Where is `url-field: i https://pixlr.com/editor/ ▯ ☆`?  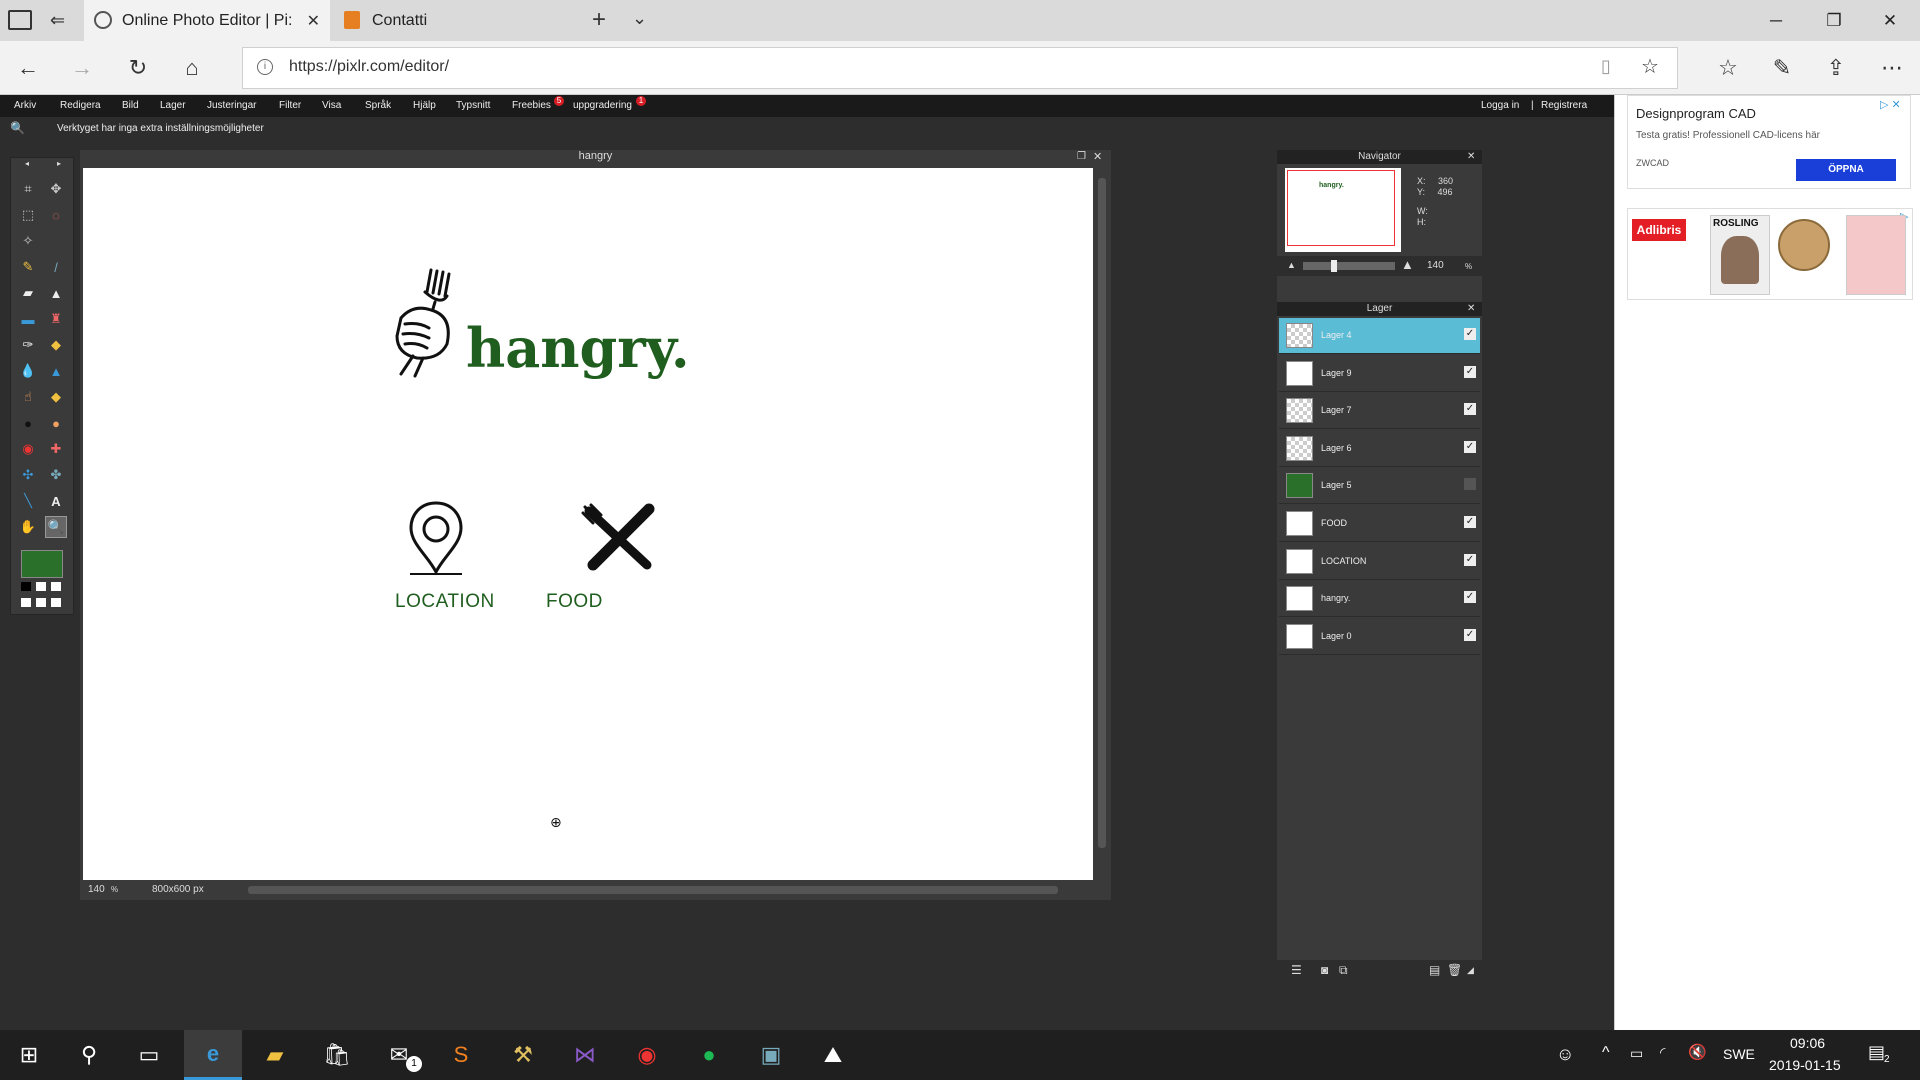 url-field: i https://pixlr.com/editor/ ▯ ☆ is located at coordinates (960, 68).